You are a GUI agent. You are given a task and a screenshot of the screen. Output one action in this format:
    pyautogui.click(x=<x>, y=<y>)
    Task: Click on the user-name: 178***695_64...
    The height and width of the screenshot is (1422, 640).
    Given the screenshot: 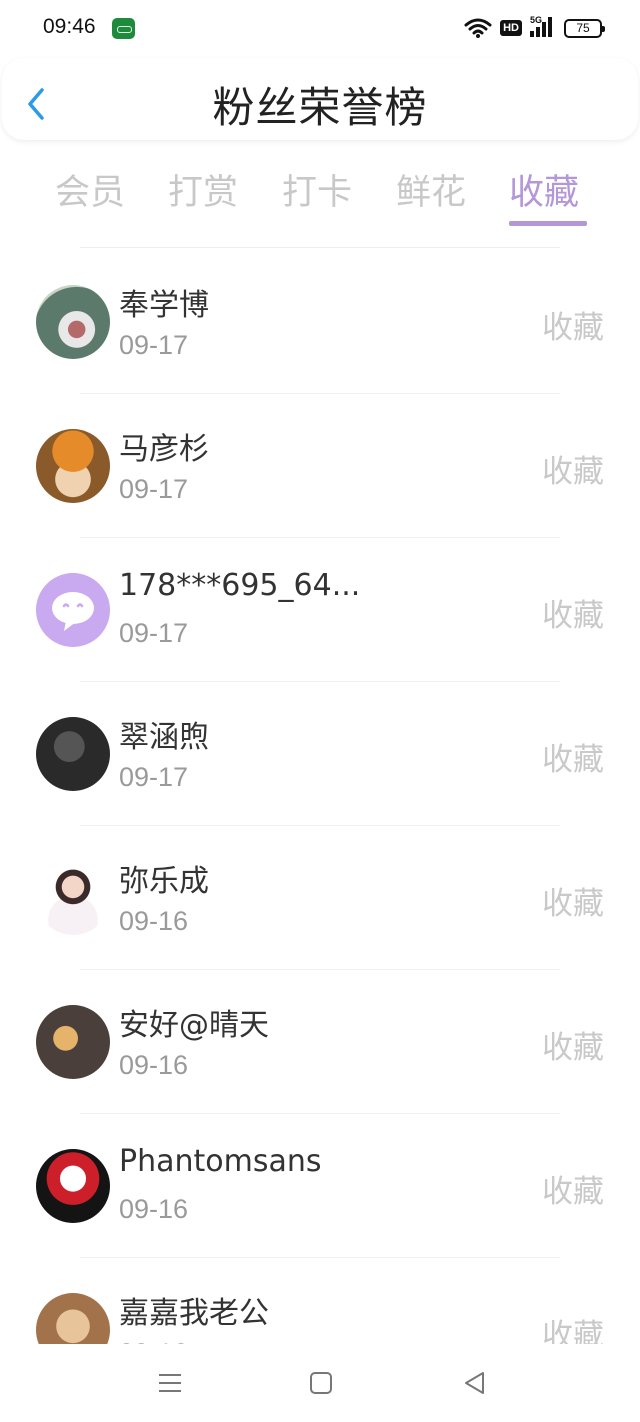 What is the action you would take?
    pyautogui.click(x=240, y=585)
    